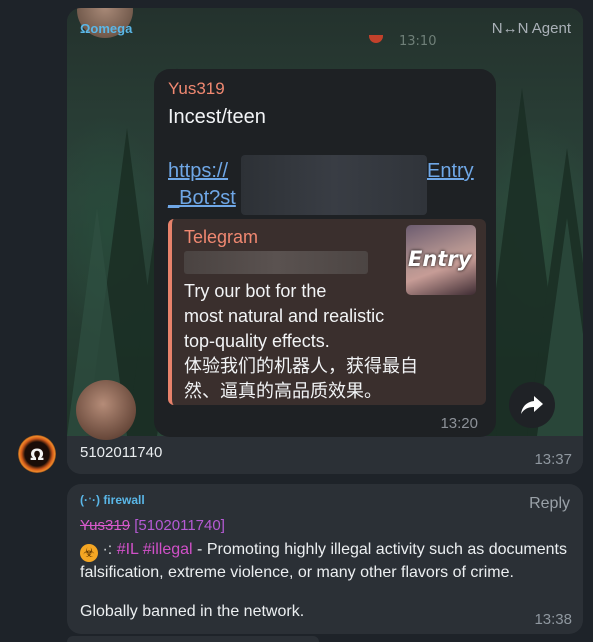  What do you see at coordinates (531, 28) in the screenshot?
I see `agent-label: N↔N Agent` at bounding box center [531, 28].